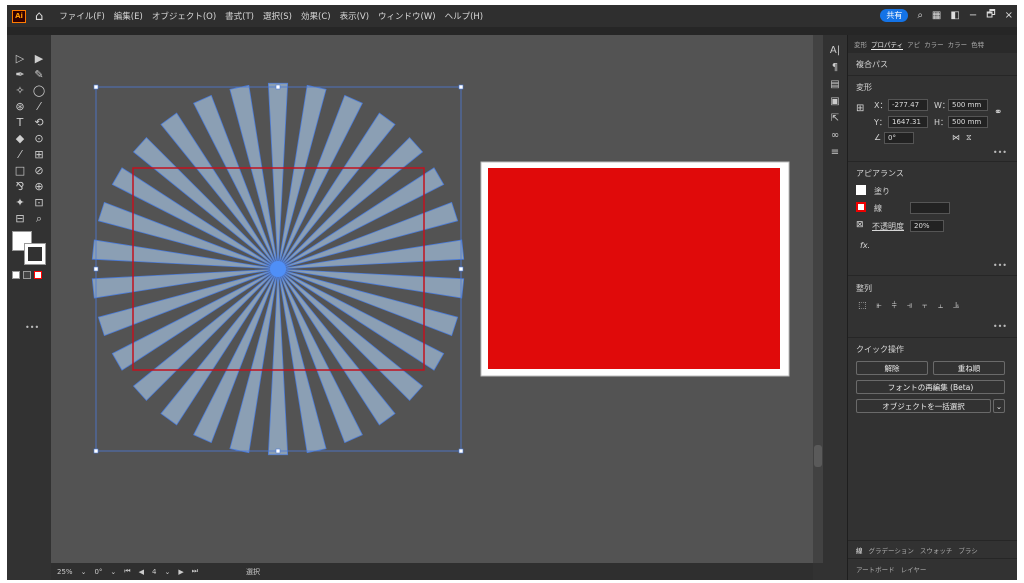  Describe the element at coordinates (908, 122) in the screenshot. I see `y-field: 1647.31` at that location.